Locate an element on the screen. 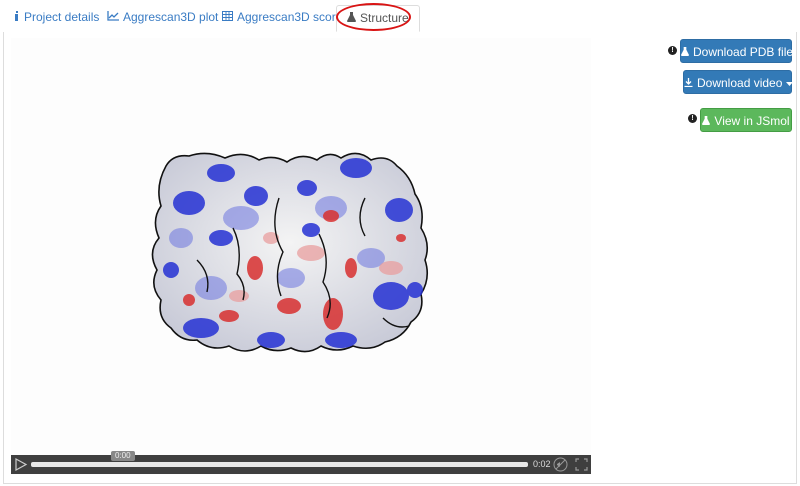 The width and height of the screenshot is (800, 486). current-time: 0:00 is located at coordinates (123, 456).